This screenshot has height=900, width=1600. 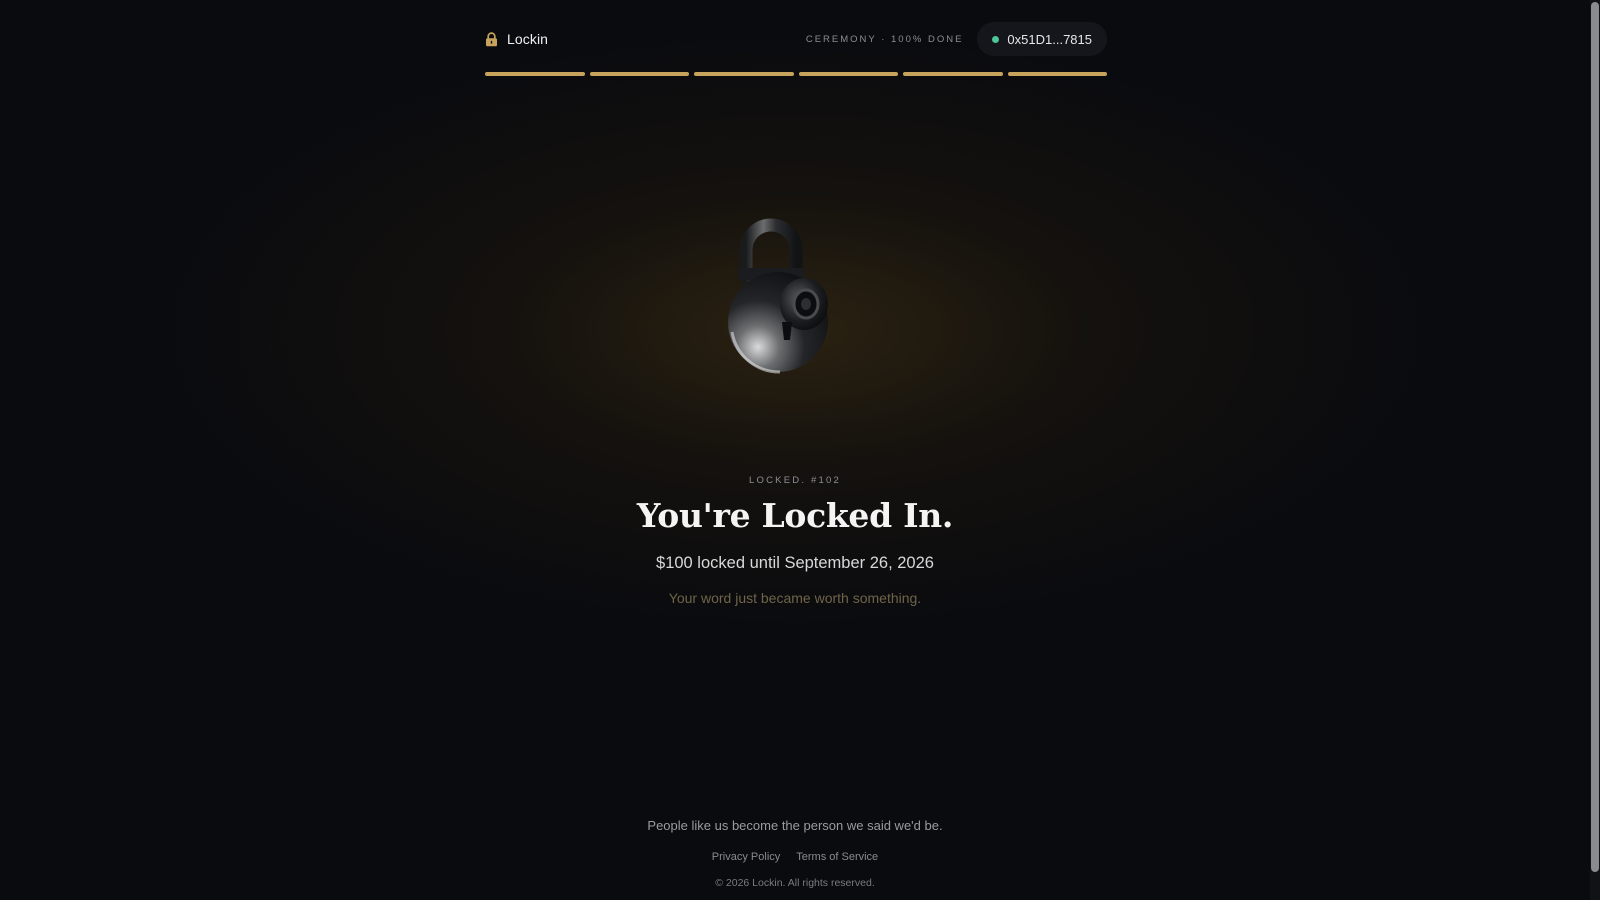 What do you see at coordinates (1049, 39) in the screenshot?
I see `wallet-address: 0x51D1...7815` at bounding box center [1049, 39].